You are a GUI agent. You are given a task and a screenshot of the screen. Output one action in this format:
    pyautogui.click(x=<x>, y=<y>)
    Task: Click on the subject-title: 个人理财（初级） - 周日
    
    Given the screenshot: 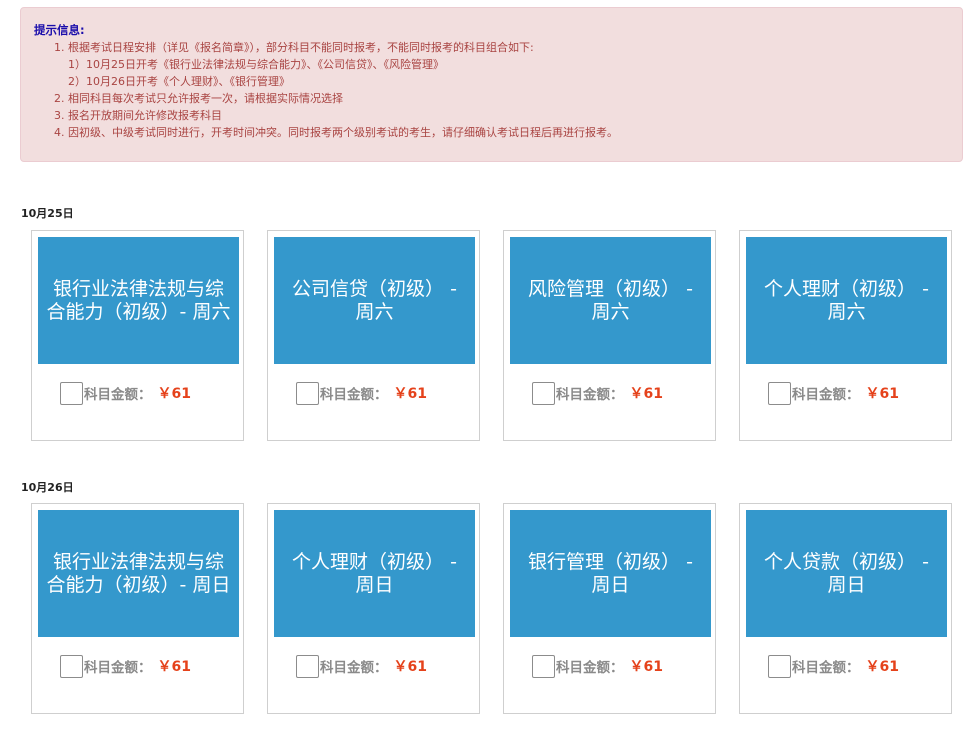 What is the action you would take?
    pyautogui.click(x=374, y=573)
    